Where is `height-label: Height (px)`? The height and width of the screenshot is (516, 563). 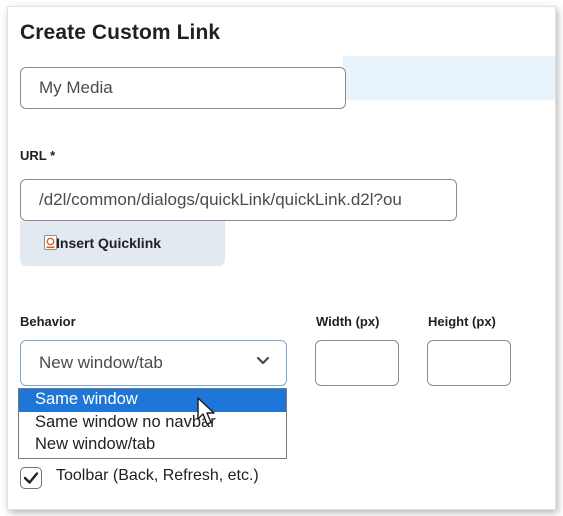 height-label: Height (px) is located at coordinates (462, 321).